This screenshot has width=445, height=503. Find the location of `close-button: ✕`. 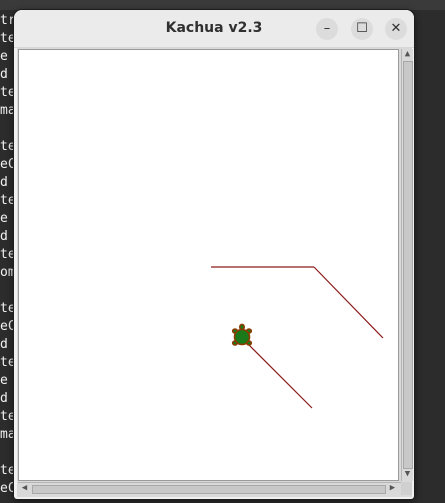

close-button: ✕ is located at coordinates (396, 29).